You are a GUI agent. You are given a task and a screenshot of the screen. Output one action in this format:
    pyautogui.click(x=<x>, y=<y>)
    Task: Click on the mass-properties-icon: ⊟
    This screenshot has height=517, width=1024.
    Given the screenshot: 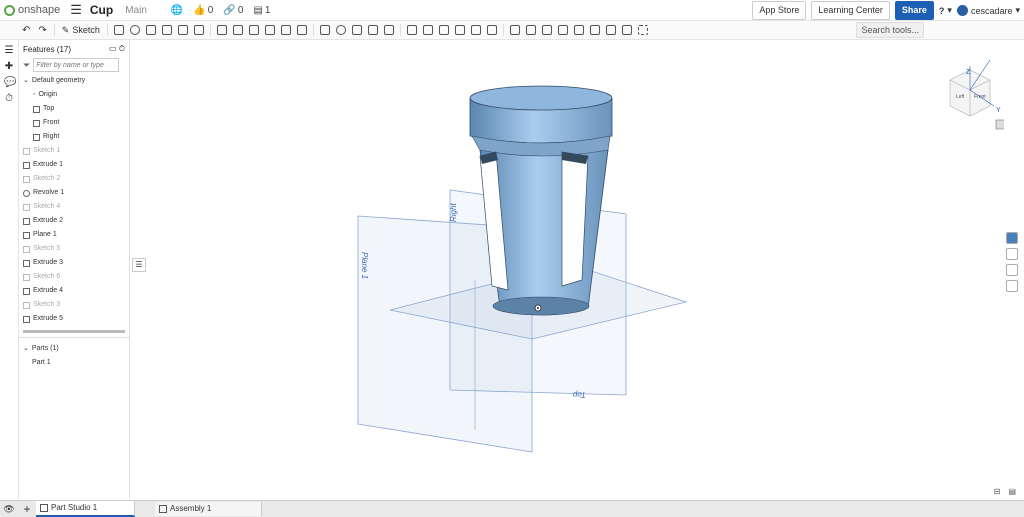 What is the action you would take?
    pyautogui.click(x=997, y=491)
    